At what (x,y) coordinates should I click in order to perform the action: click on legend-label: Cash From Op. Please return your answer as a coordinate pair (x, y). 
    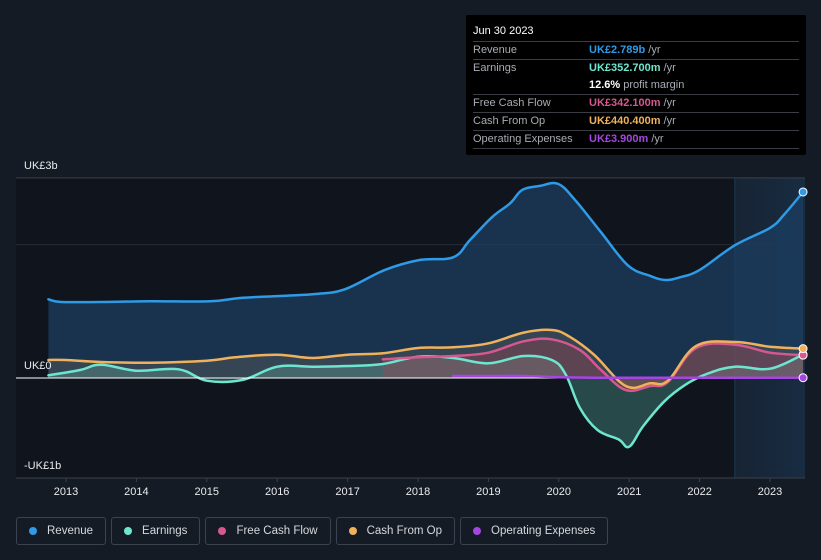
    Looking at the image, I should click on (404, 531).